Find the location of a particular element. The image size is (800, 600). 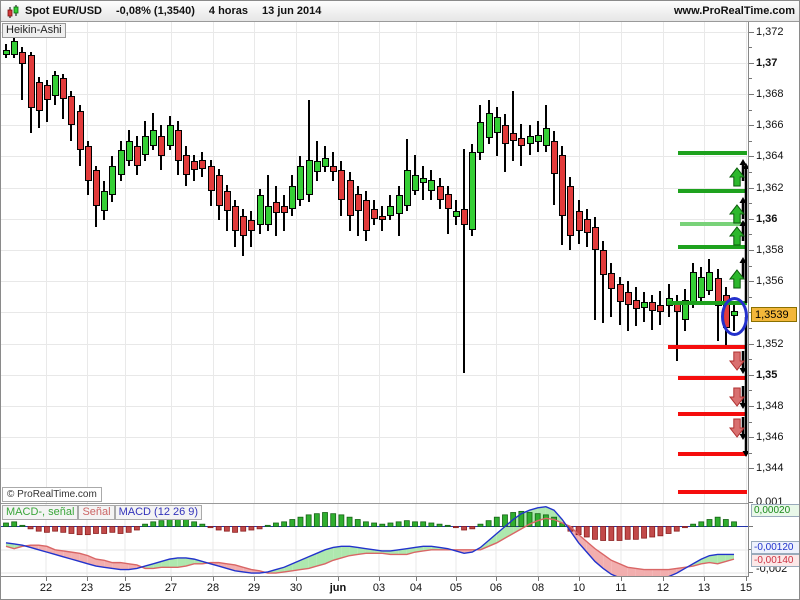

macd-value-badge: -0,00120 is located at coordinates (775, 547).